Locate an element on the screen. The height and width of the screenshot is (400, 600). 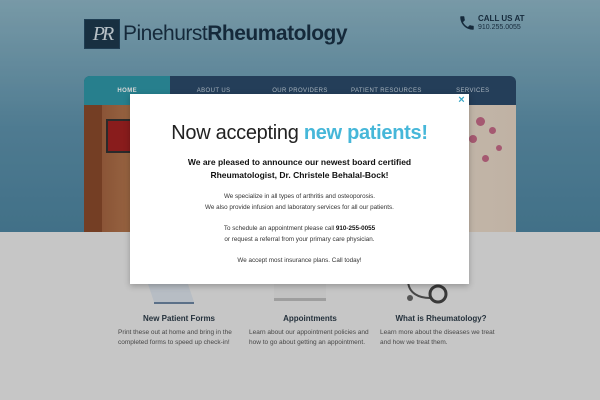
modal-title-accent: new patients! is located at coordinates (365, 133).